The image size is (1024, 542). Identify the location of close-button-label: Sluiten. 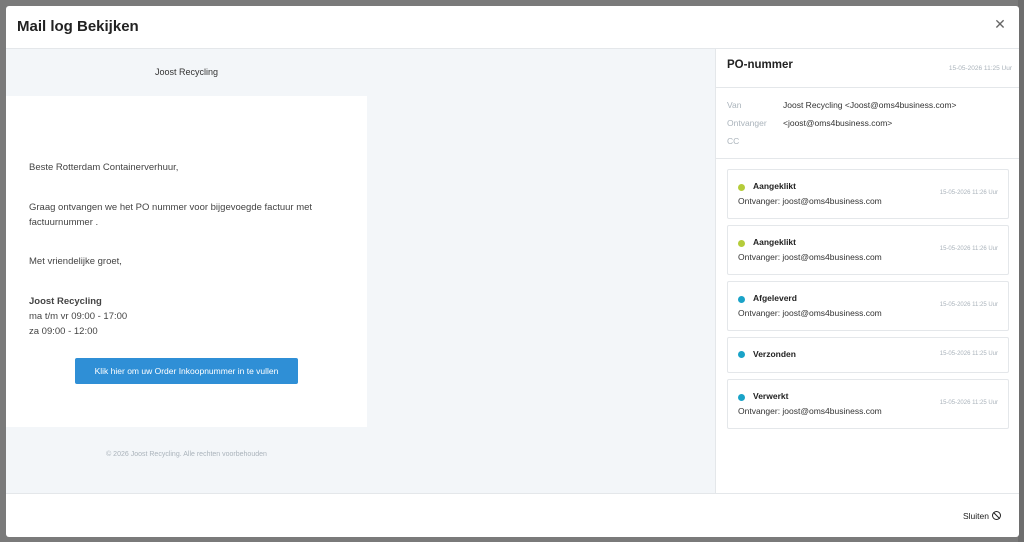
(976, 516).